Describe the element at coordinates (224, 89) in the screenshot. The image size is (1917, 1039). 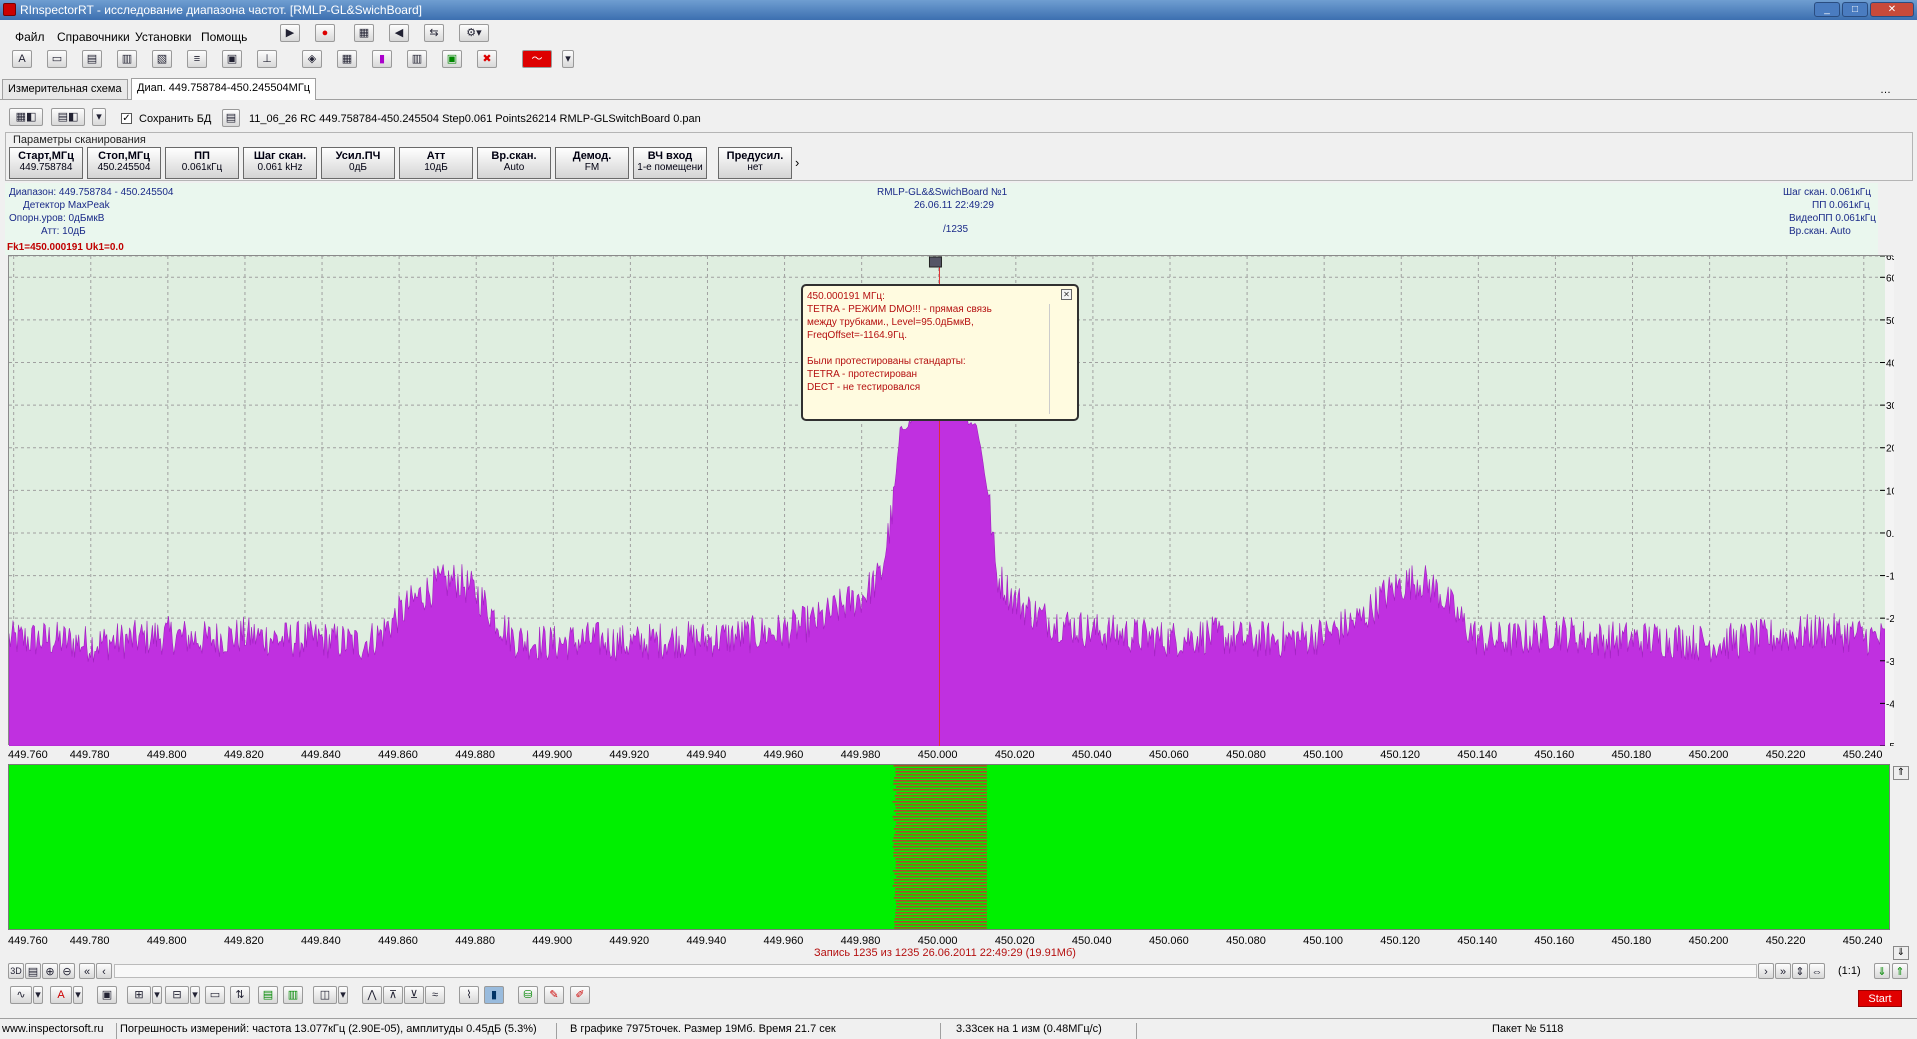
I see `tab-range: Диап. 449.758784-450.245504МГц` at that location.